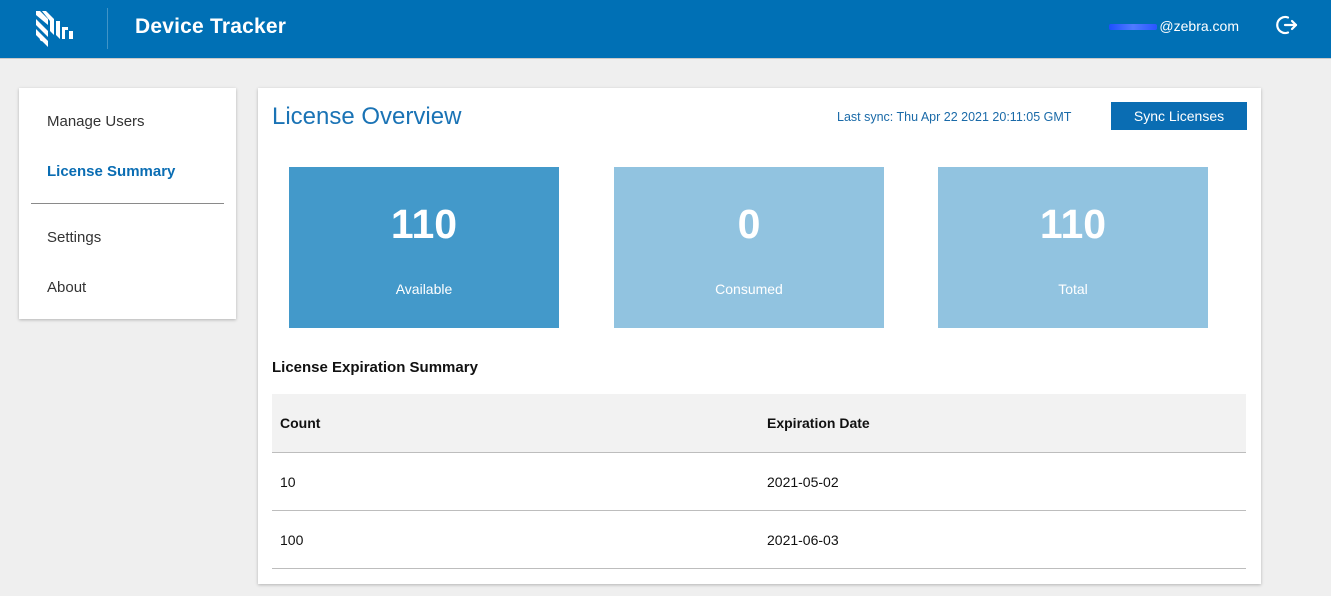 The image size is (1331, 596). What do you see at coordinates (111, 171) in the screenshot?
I see `sidebar-item-license-summary: License Summary` at bounding box center [111, 171].